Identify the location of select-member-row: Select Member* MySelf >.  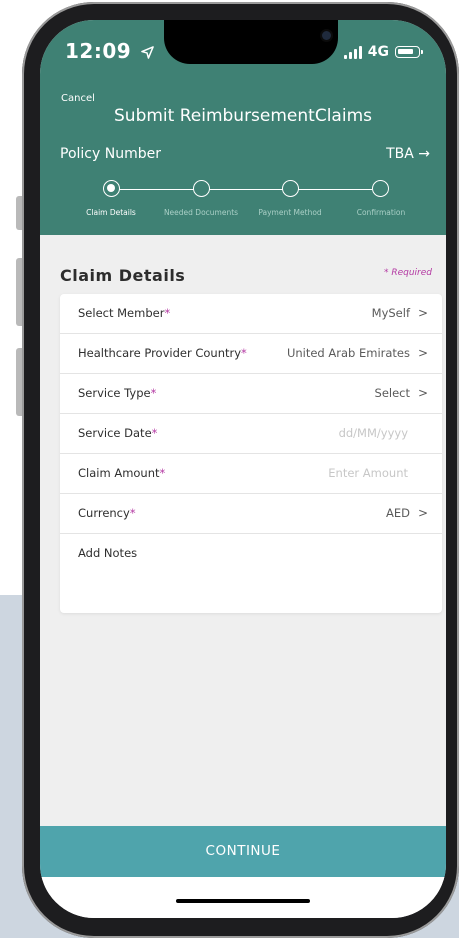
(251, 314).